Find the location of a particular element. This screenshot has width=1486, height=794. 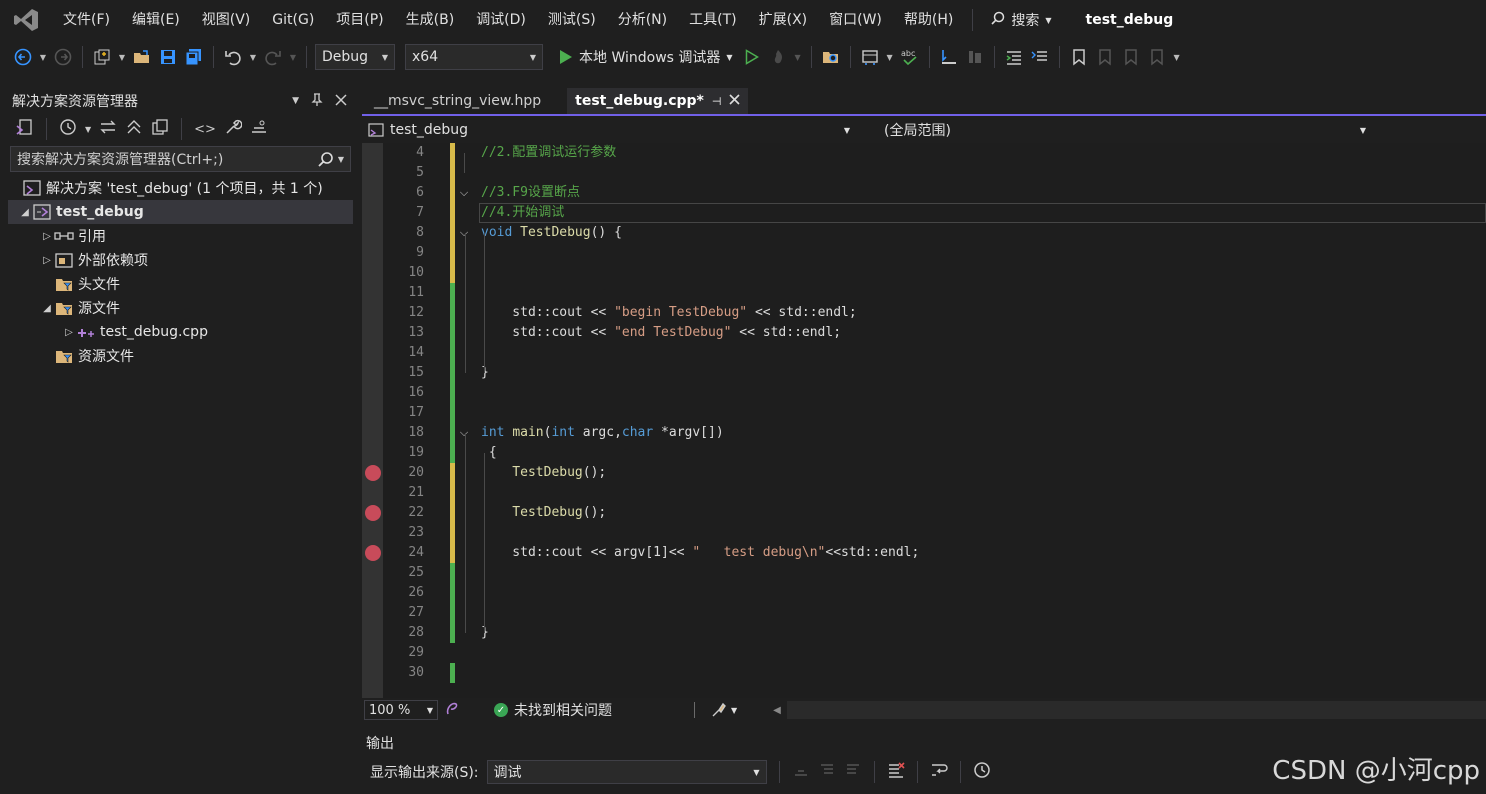

search-options-dropdown-icon: ▼ is located at coordinates (341, 159).